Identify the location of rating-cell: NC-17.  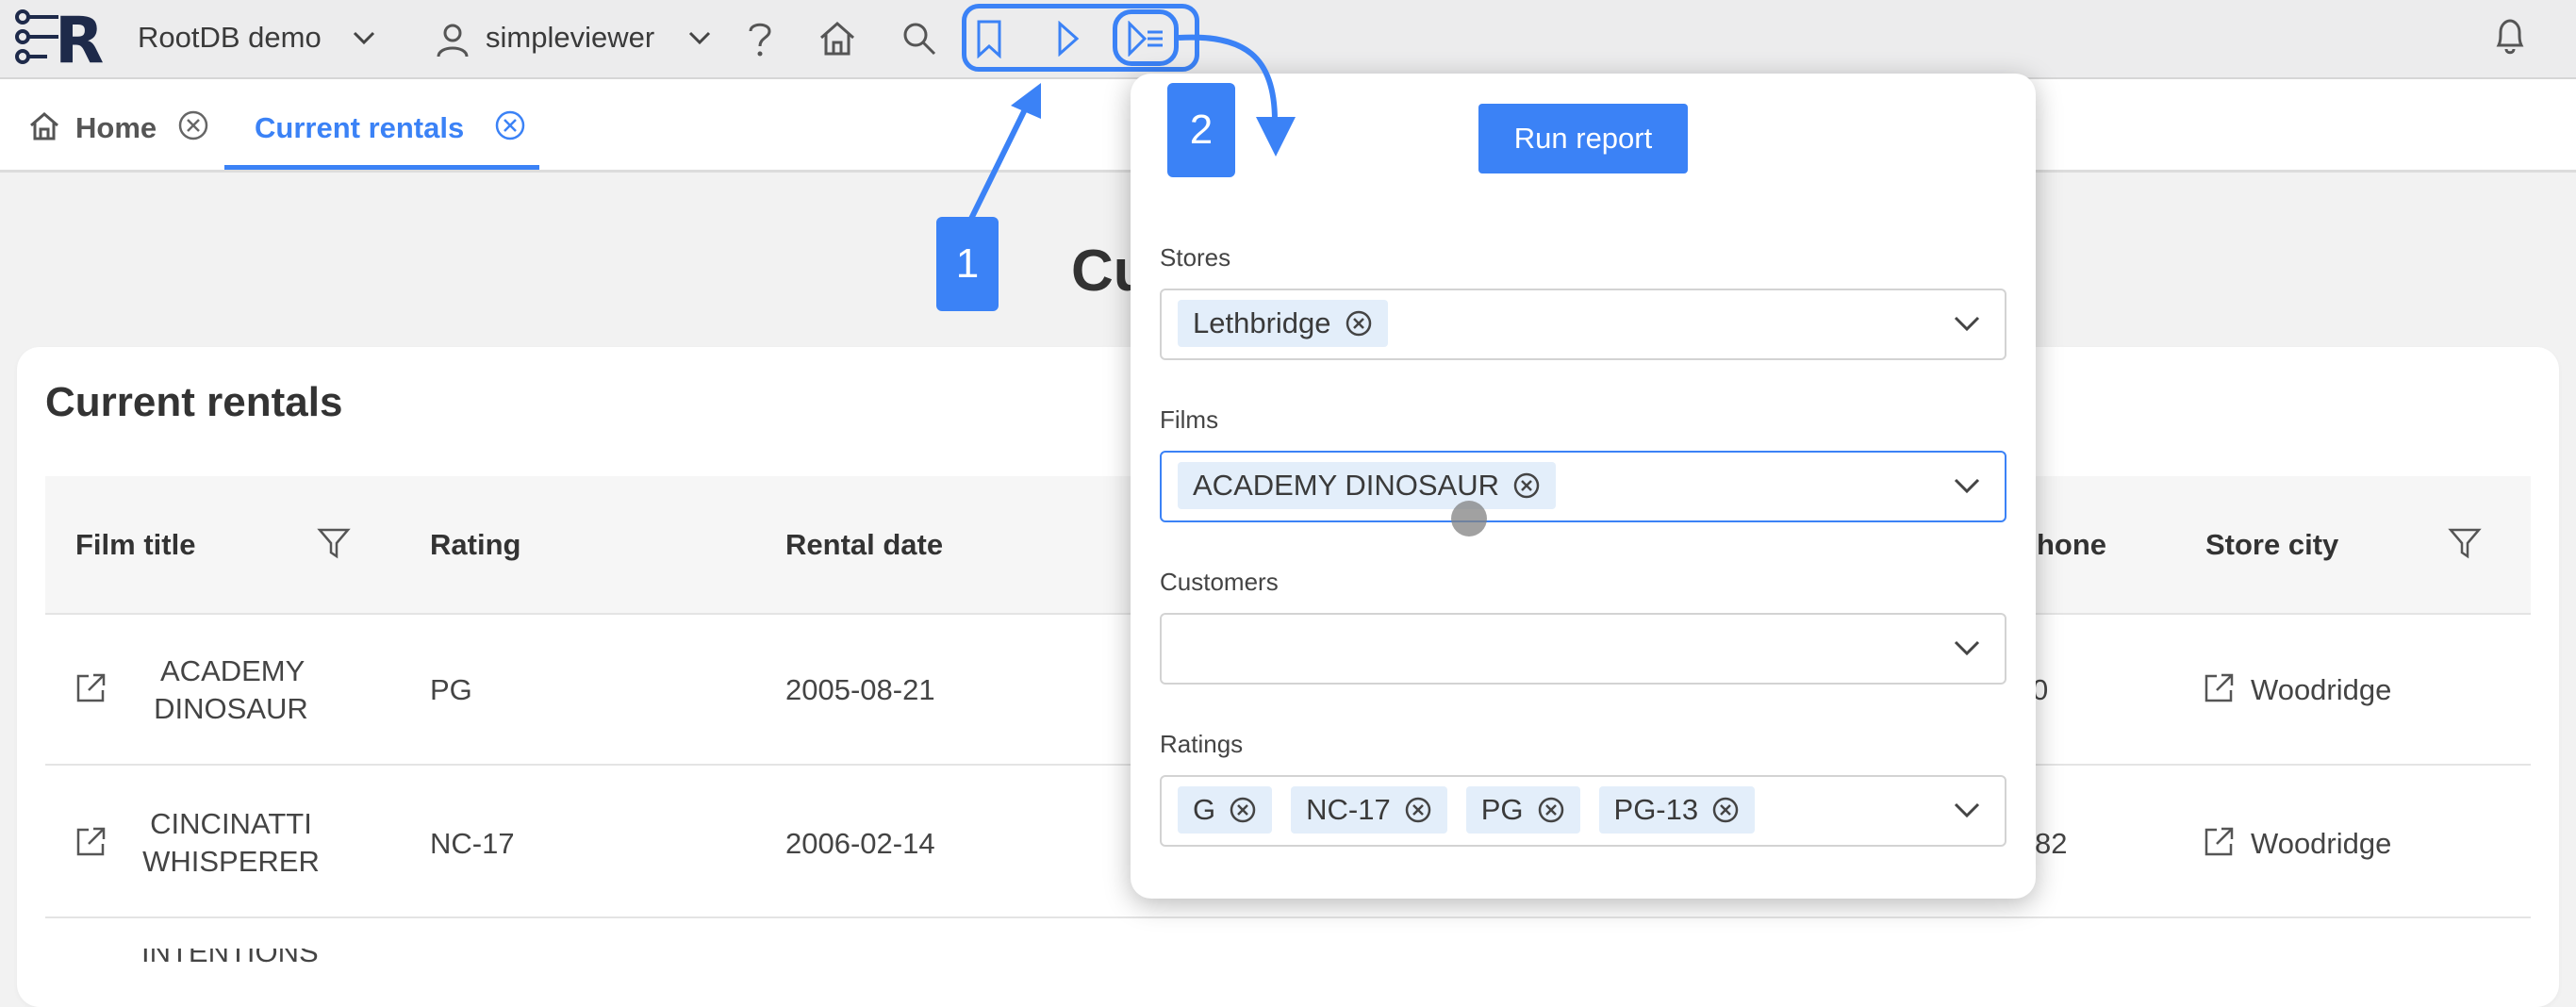
(472, 843).